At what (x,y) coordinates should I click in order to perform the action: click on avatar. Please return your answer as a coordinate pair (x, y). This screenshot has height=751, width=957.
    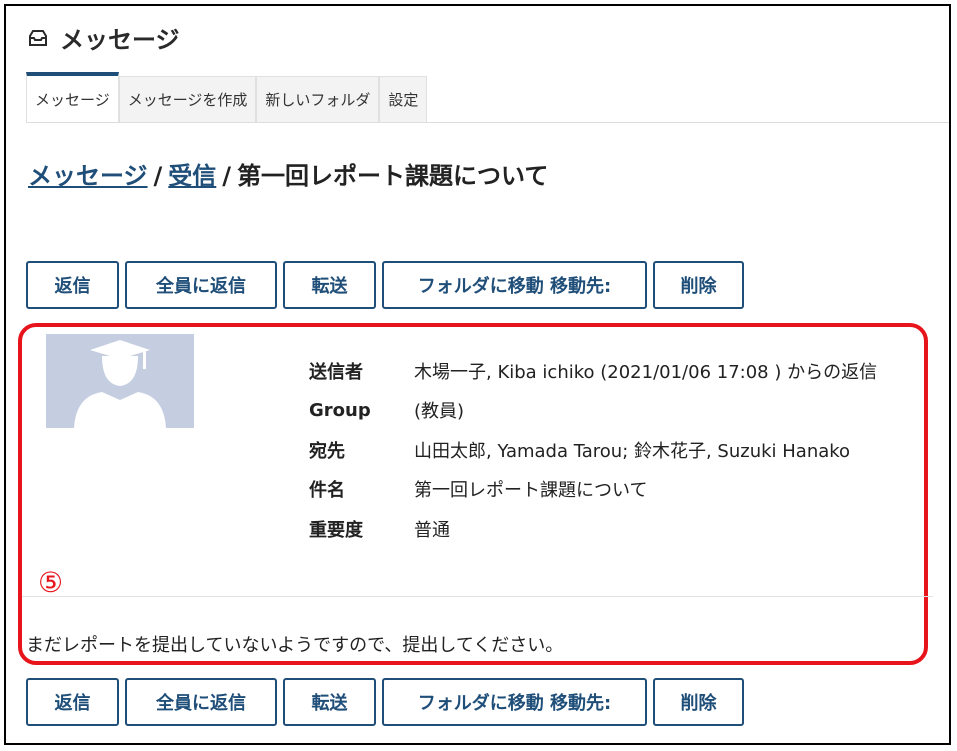
    Looking at the image, I should click on (120, 381).